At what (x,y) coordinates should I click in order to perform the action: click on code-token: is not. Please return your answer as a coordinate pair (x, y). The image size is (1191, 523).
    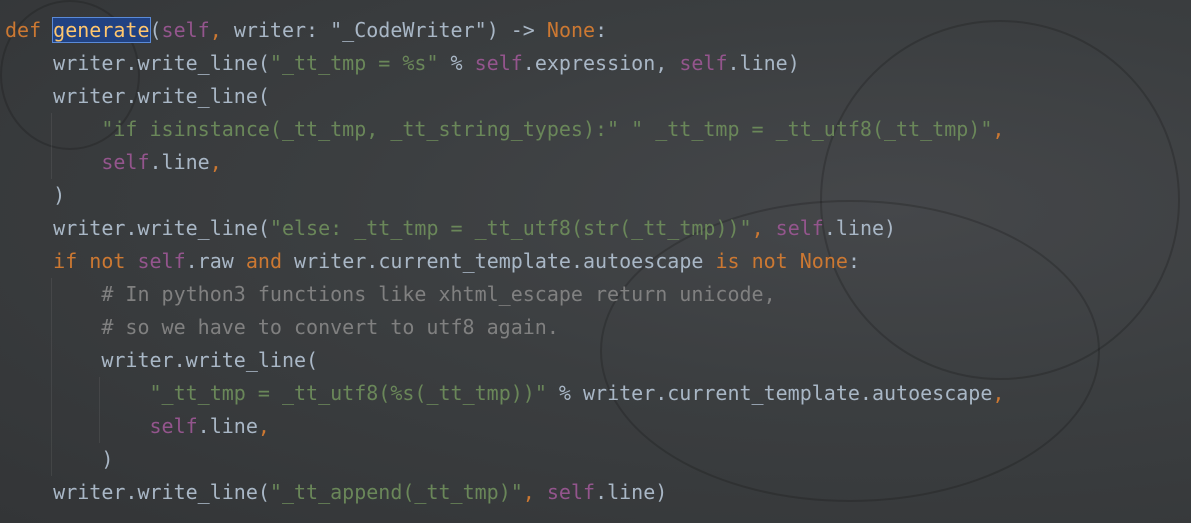
    Looking at the image, I should click on (757, 261).